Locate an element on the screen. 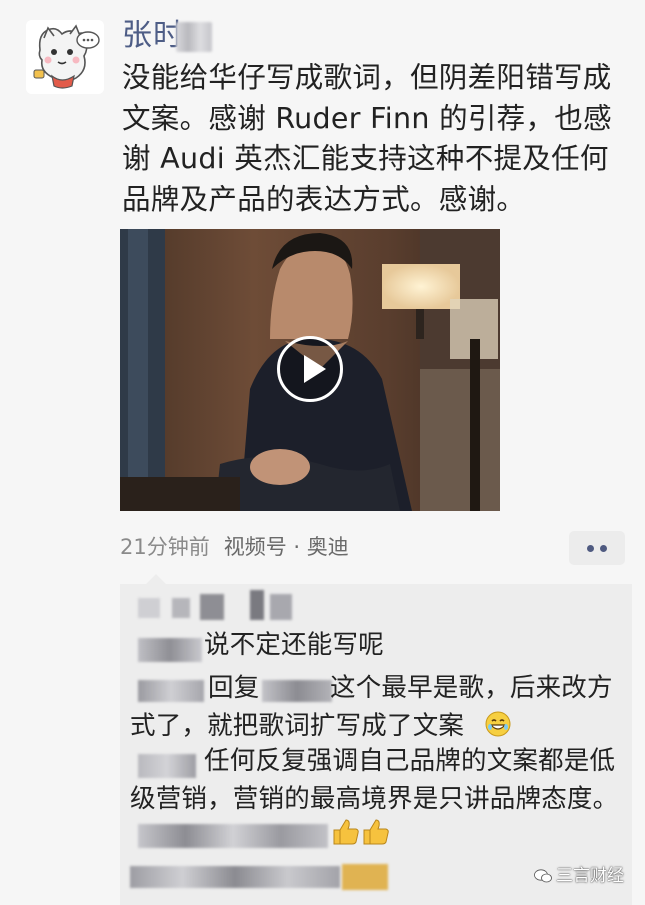 The width and height of the screenshot is (645, 905). post-meta: 21分钟前 视频号 · 奥迪 is located at coordinates (234, 547).